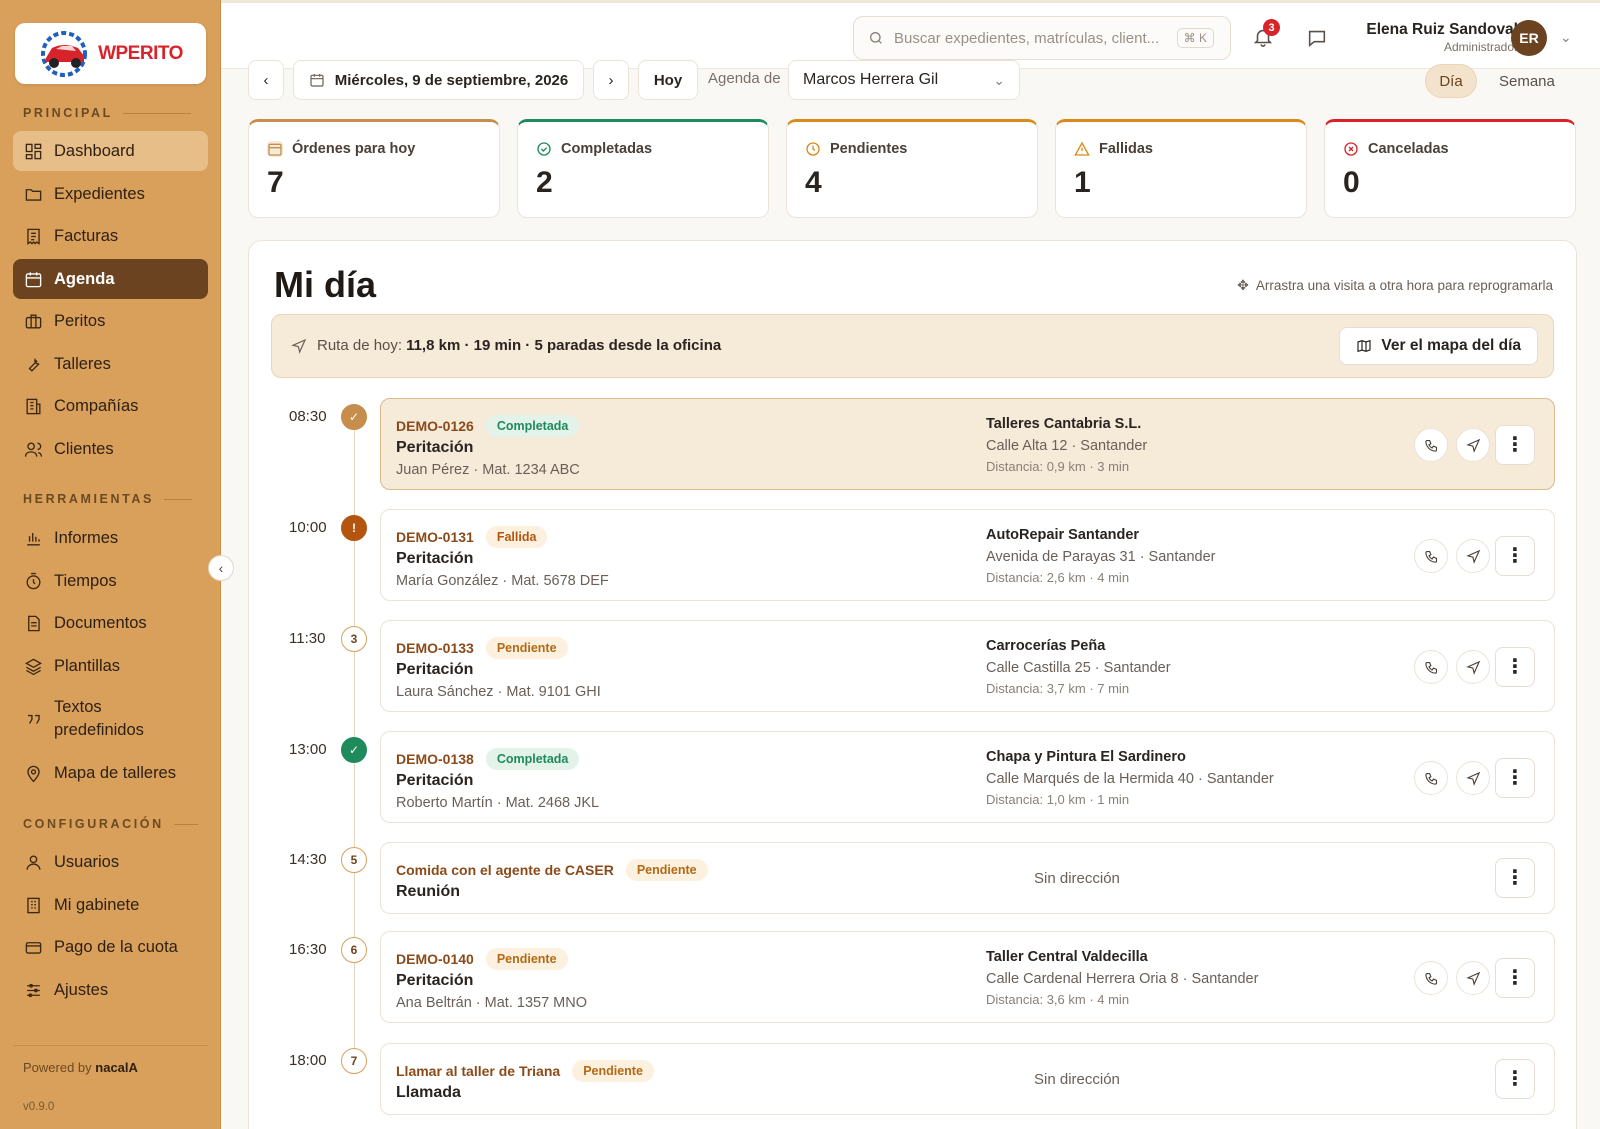 The width and height of the screenshot is (1600, 1129). I want to click on sidebar-item-informes: Informes, so click(110, 538).